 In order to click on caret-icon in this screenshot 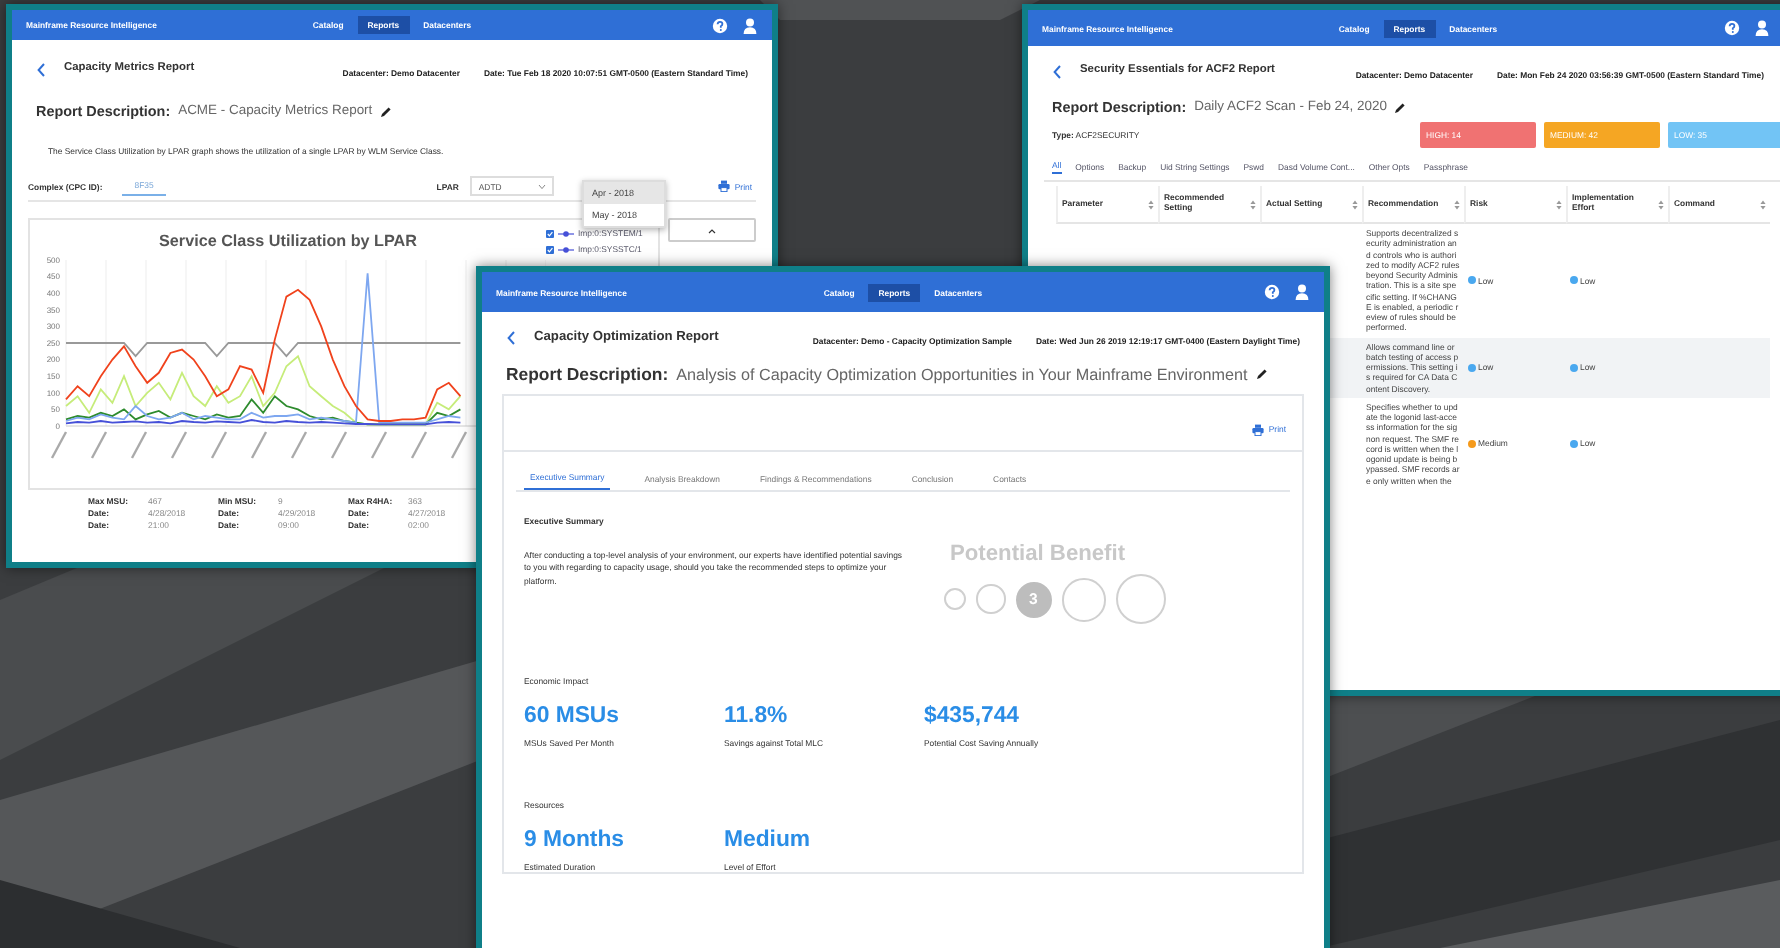, I will do `click(542, 186)`.